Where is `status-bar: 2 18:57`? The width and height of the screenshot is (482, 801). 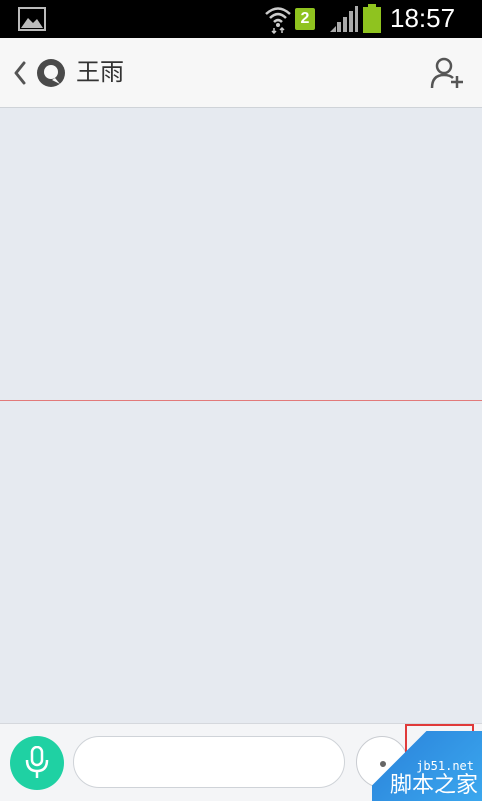
status-bar: 2 18:57 is located at coordinates (241, 19).